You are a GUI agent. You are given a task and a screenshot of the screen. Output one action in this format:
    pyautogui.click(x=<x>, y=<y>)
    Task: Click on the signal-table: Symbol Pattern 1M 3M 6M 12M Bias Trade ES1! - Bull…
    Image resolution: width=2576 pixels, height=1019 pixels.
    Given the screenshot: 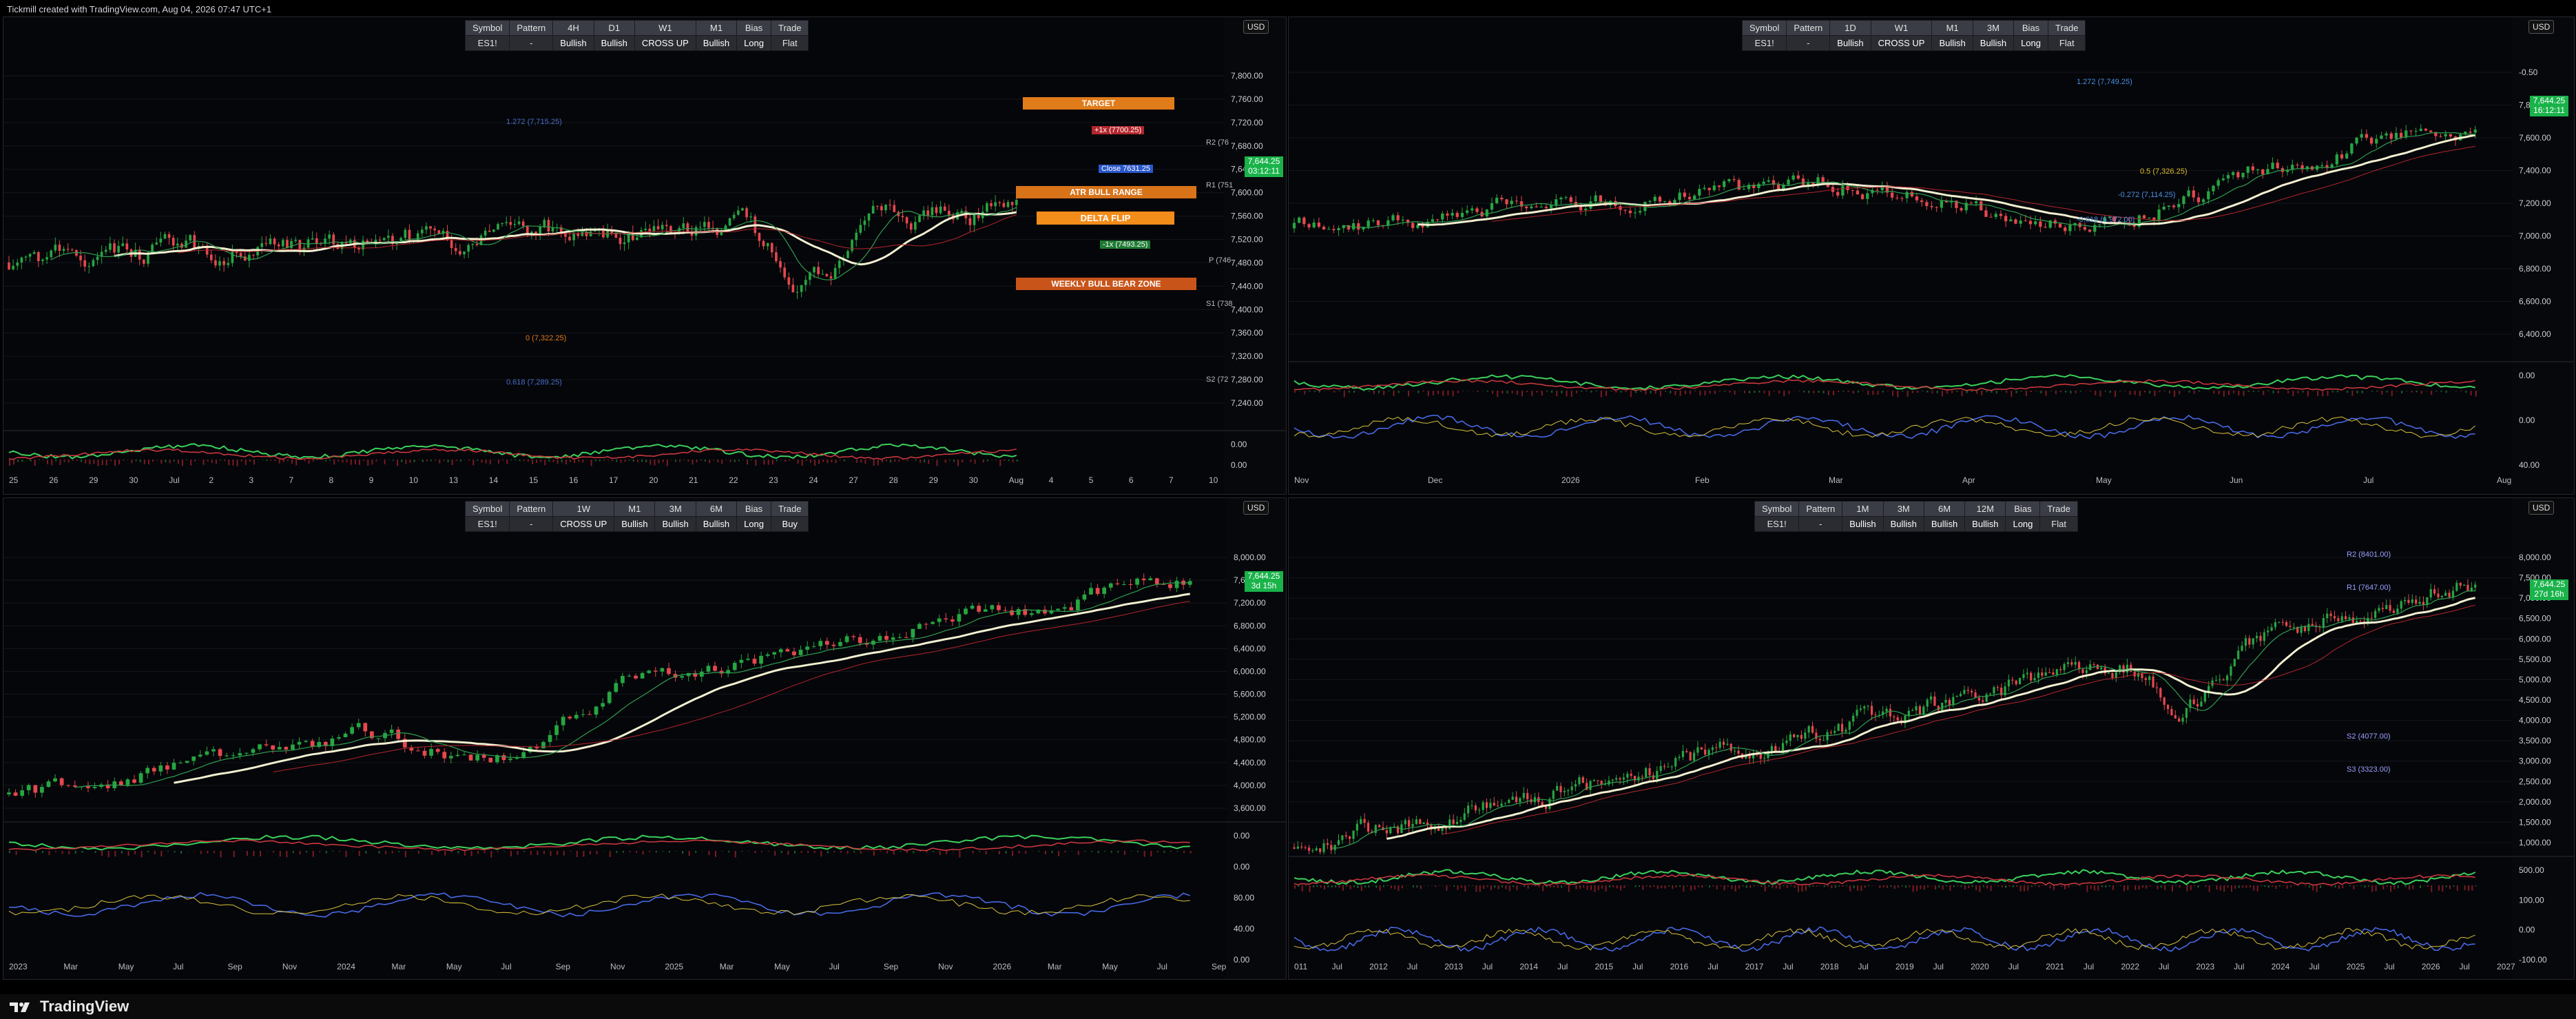 What is the action you would take?
    pyautogui.click(x=1916, y=516)
    